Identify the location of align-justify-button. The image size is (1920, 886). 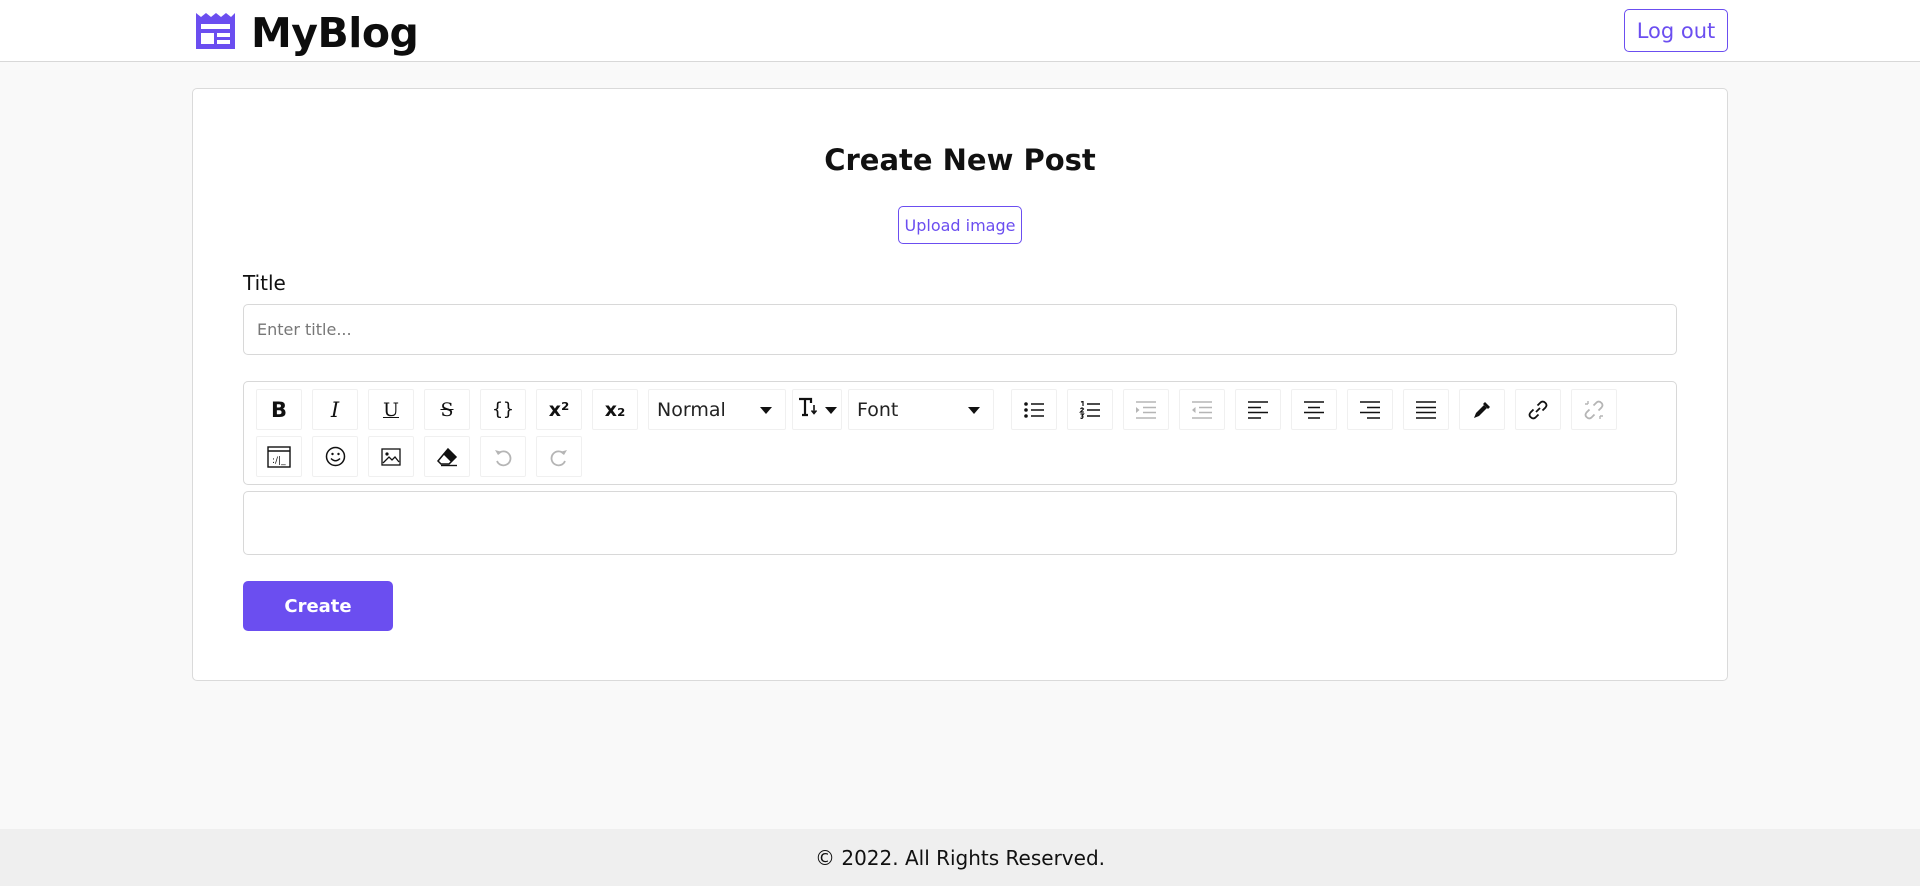
(1426, 409).